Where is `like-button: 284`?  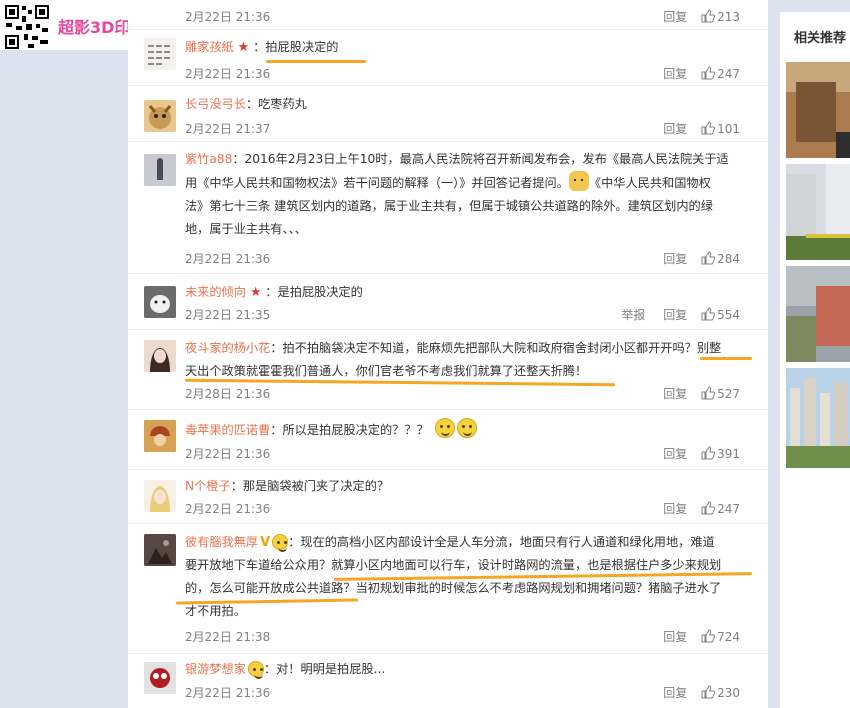 like-button: 284 is located at coordinates (720, 258).